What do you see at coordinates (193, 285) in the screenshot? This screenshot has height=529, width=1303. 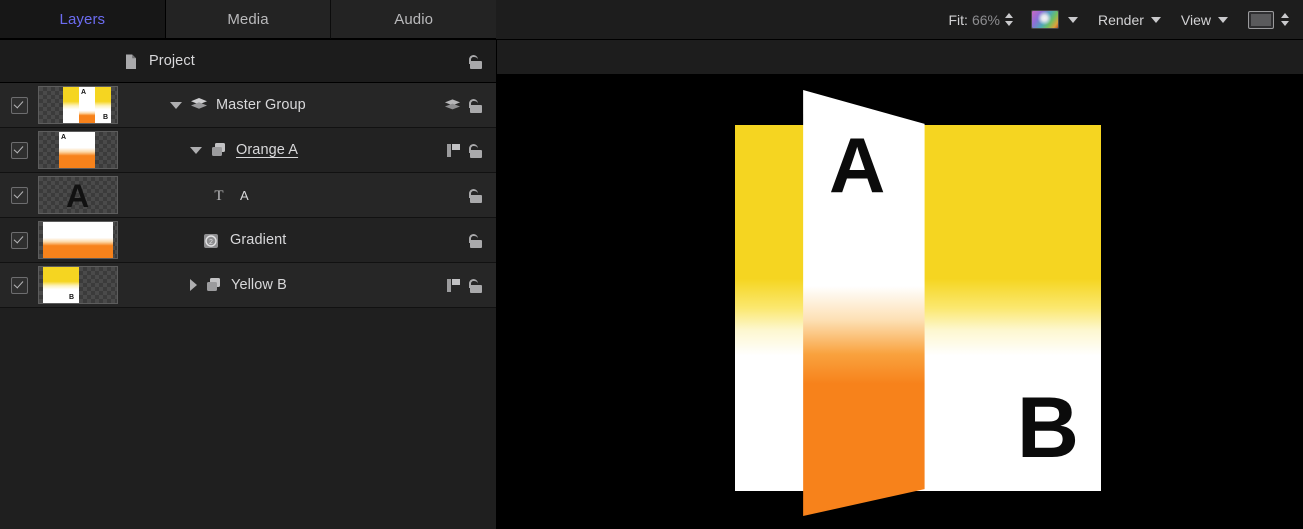 I see `triangle-right-icon` at bounding box center [193, 285].